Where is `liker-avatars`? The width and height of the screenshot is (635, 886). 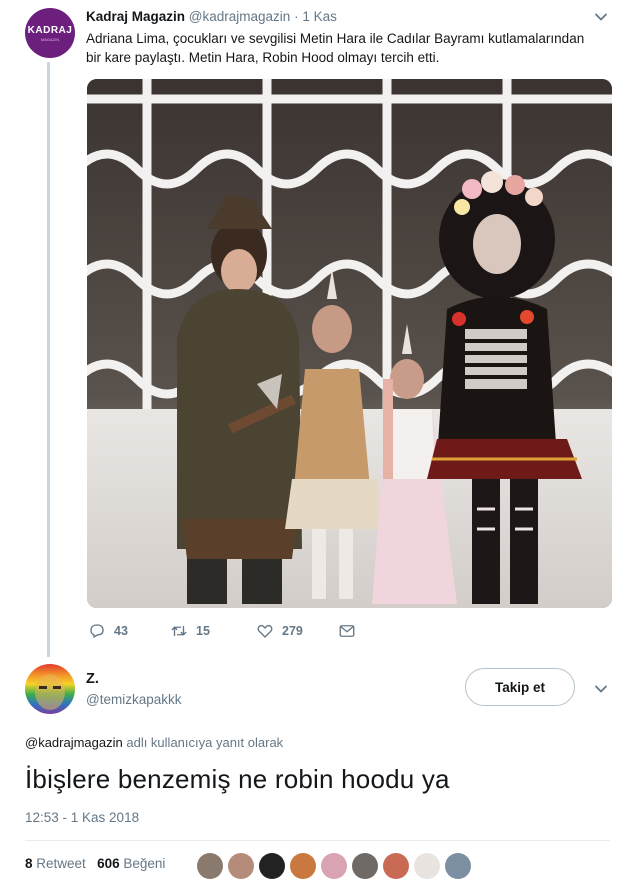 liker-avatars is located at coordinates (336, 866).